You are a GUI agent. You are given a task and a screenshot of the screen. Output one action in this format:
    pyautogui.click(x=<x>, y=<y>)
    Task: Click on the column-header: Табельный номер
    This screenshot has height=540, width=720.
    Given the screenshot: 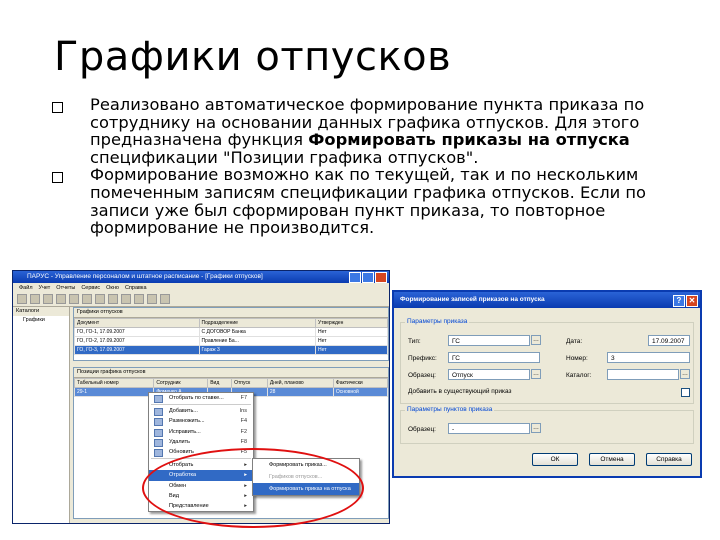 What is the action you would take?
    pyautogui.click(x=114, y=383)
    